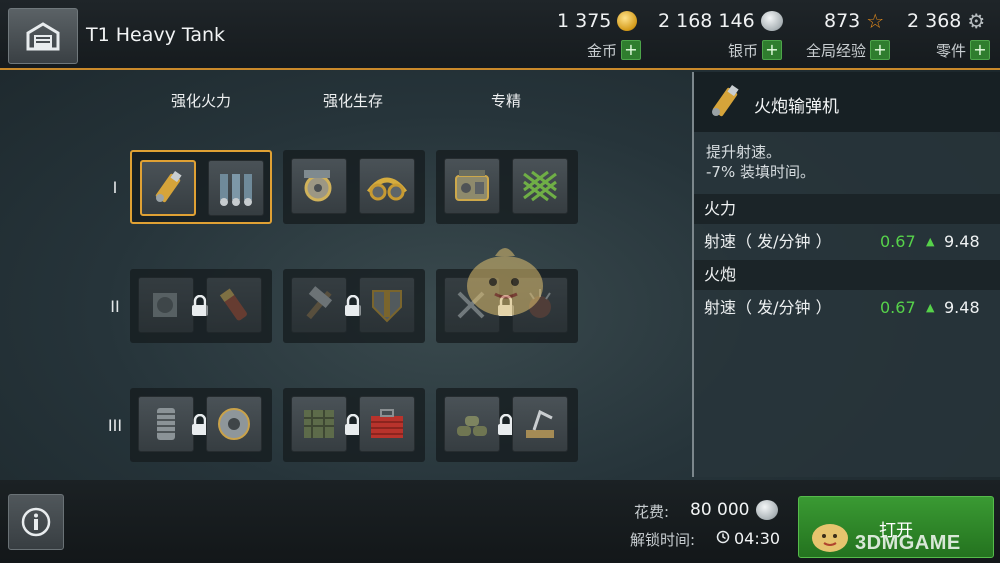 Image resolution: width=1000 pixels, height=563 pixels. I want to click on xp-amount: 873 ☆, so click(854, 21).